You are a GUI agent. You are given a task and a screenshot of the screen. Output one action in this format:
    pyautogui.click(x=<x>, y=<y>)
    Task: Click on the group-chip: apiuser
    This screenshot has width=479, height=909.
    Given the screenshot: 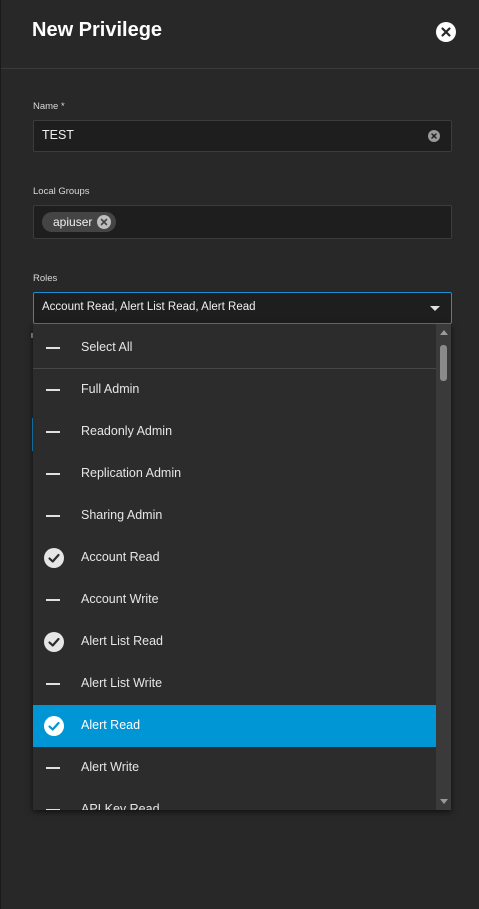 What is the action you would take?
    pyautogui.click(x=79, y=222)
    